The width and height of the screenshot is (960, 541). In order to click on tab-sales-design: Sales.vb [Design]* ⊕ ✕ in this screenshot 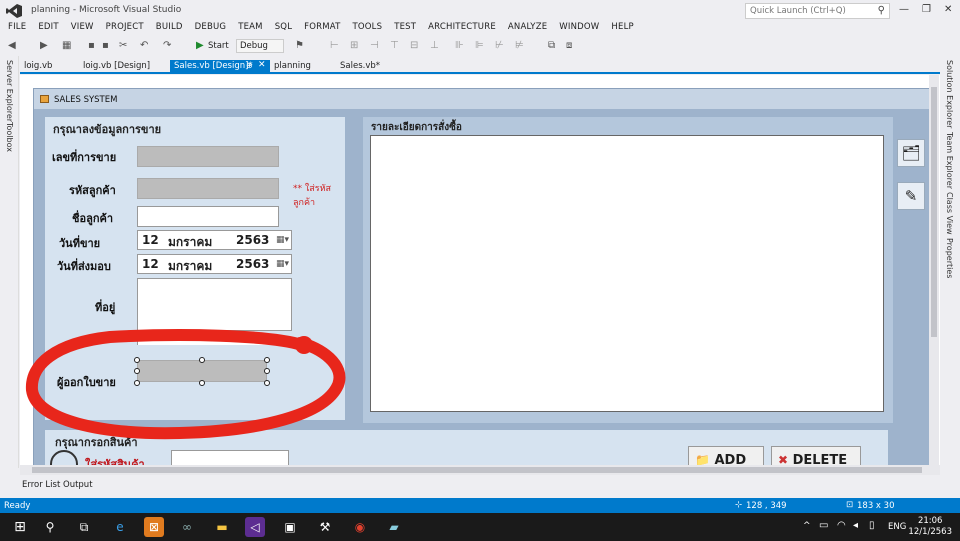, I will do `click(220, 67)`.